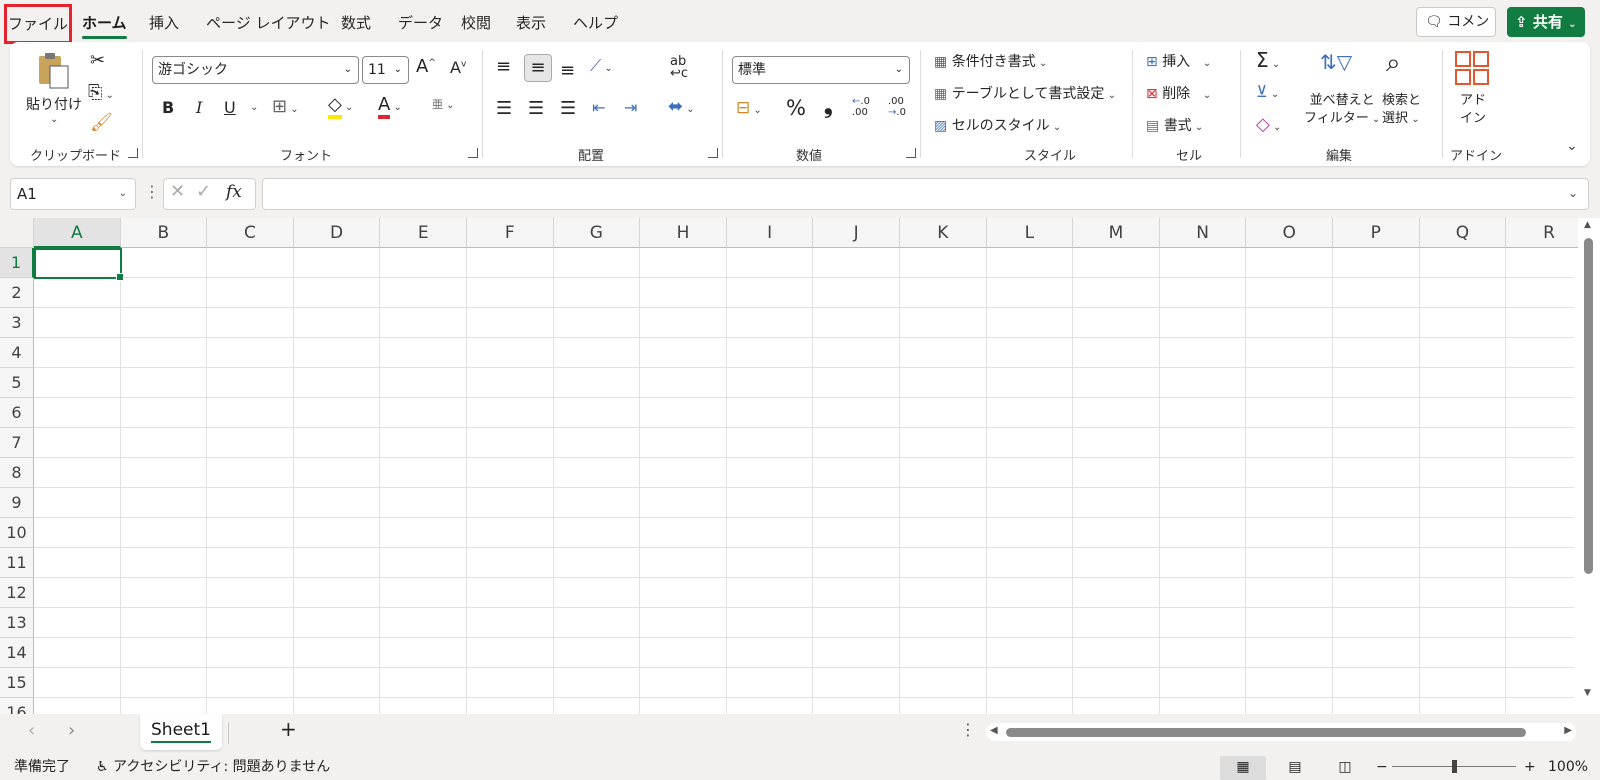 This screenshot has height=780, width=1600. Describe the element at coordinates (356, 23) in the screenshot. I see `tab-formulas: 数式` at that location.